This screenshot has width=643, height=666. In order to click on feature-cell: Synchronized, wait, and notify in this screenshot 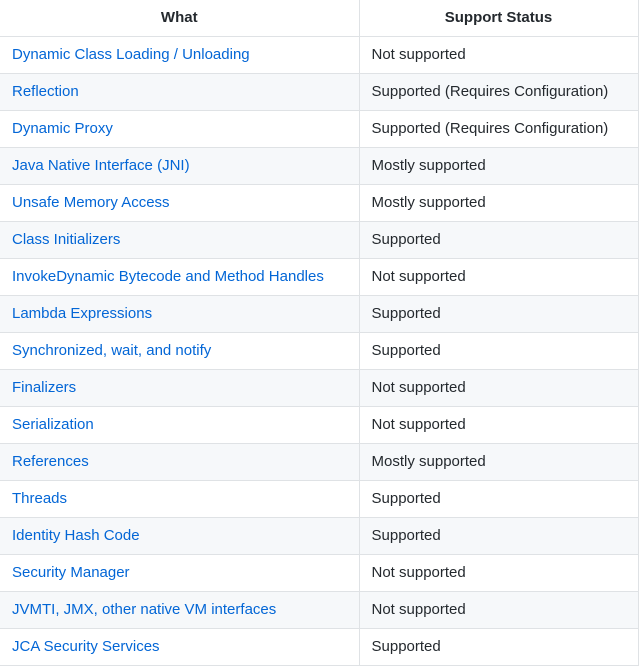, I will do `click(180, 350)`.